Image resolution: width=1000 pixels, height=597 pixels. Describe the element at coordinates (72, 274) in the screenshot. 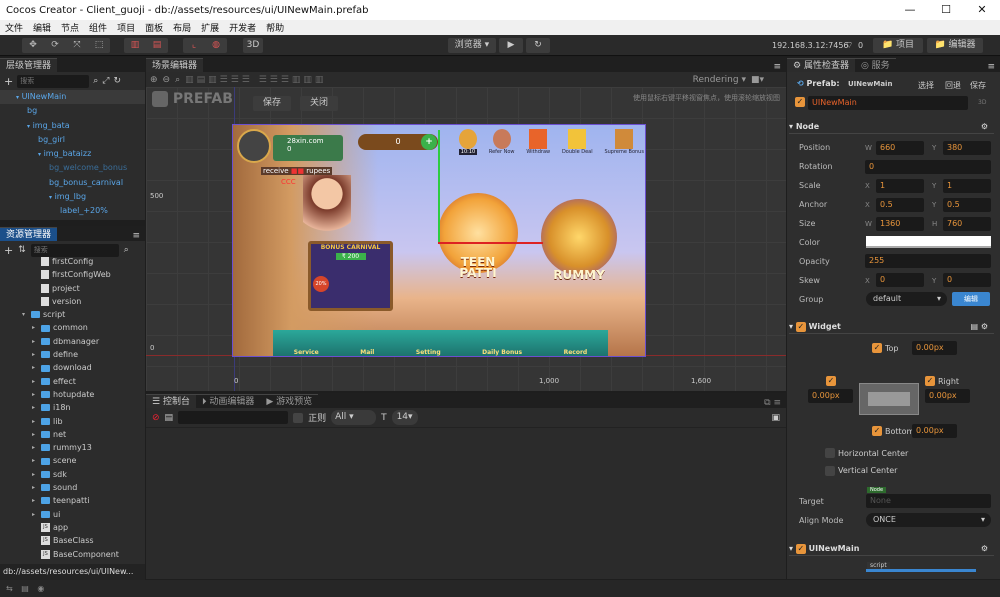

I see `asset-item: firstConfigWeb` at that location.